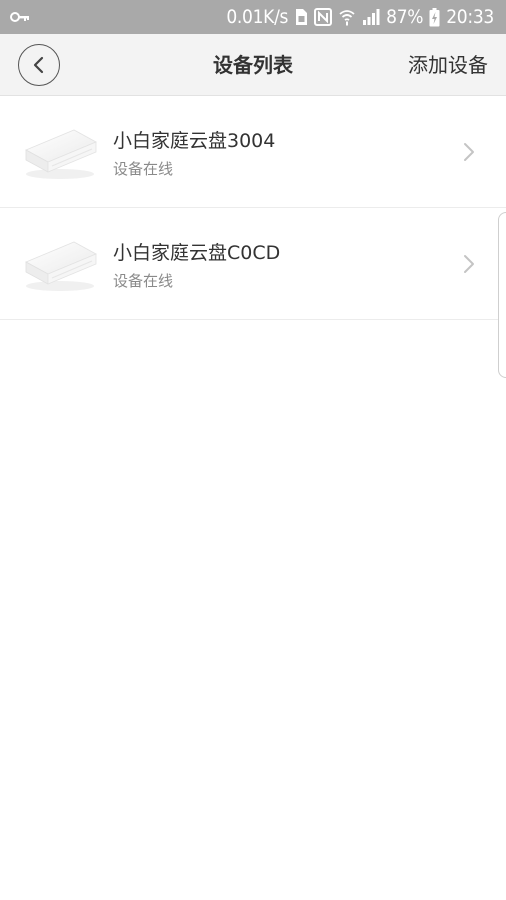 This screenshot has width=506, height=900. I want to click on key-icon, so click(20, 17).